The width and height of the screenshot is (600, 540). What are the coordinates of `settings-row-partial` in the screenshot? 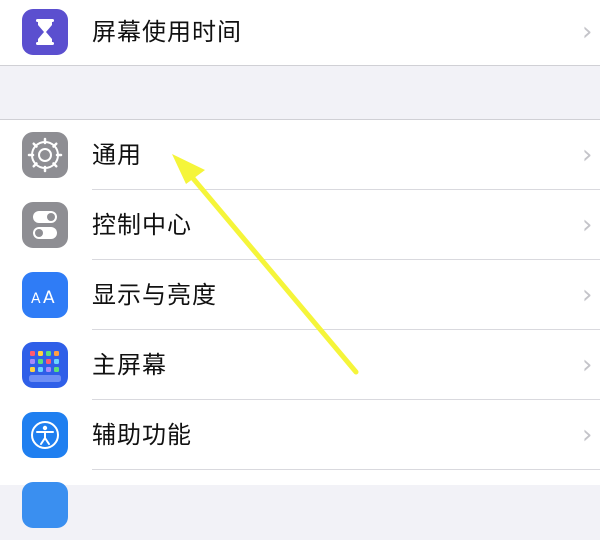 It's located at (300, 505).